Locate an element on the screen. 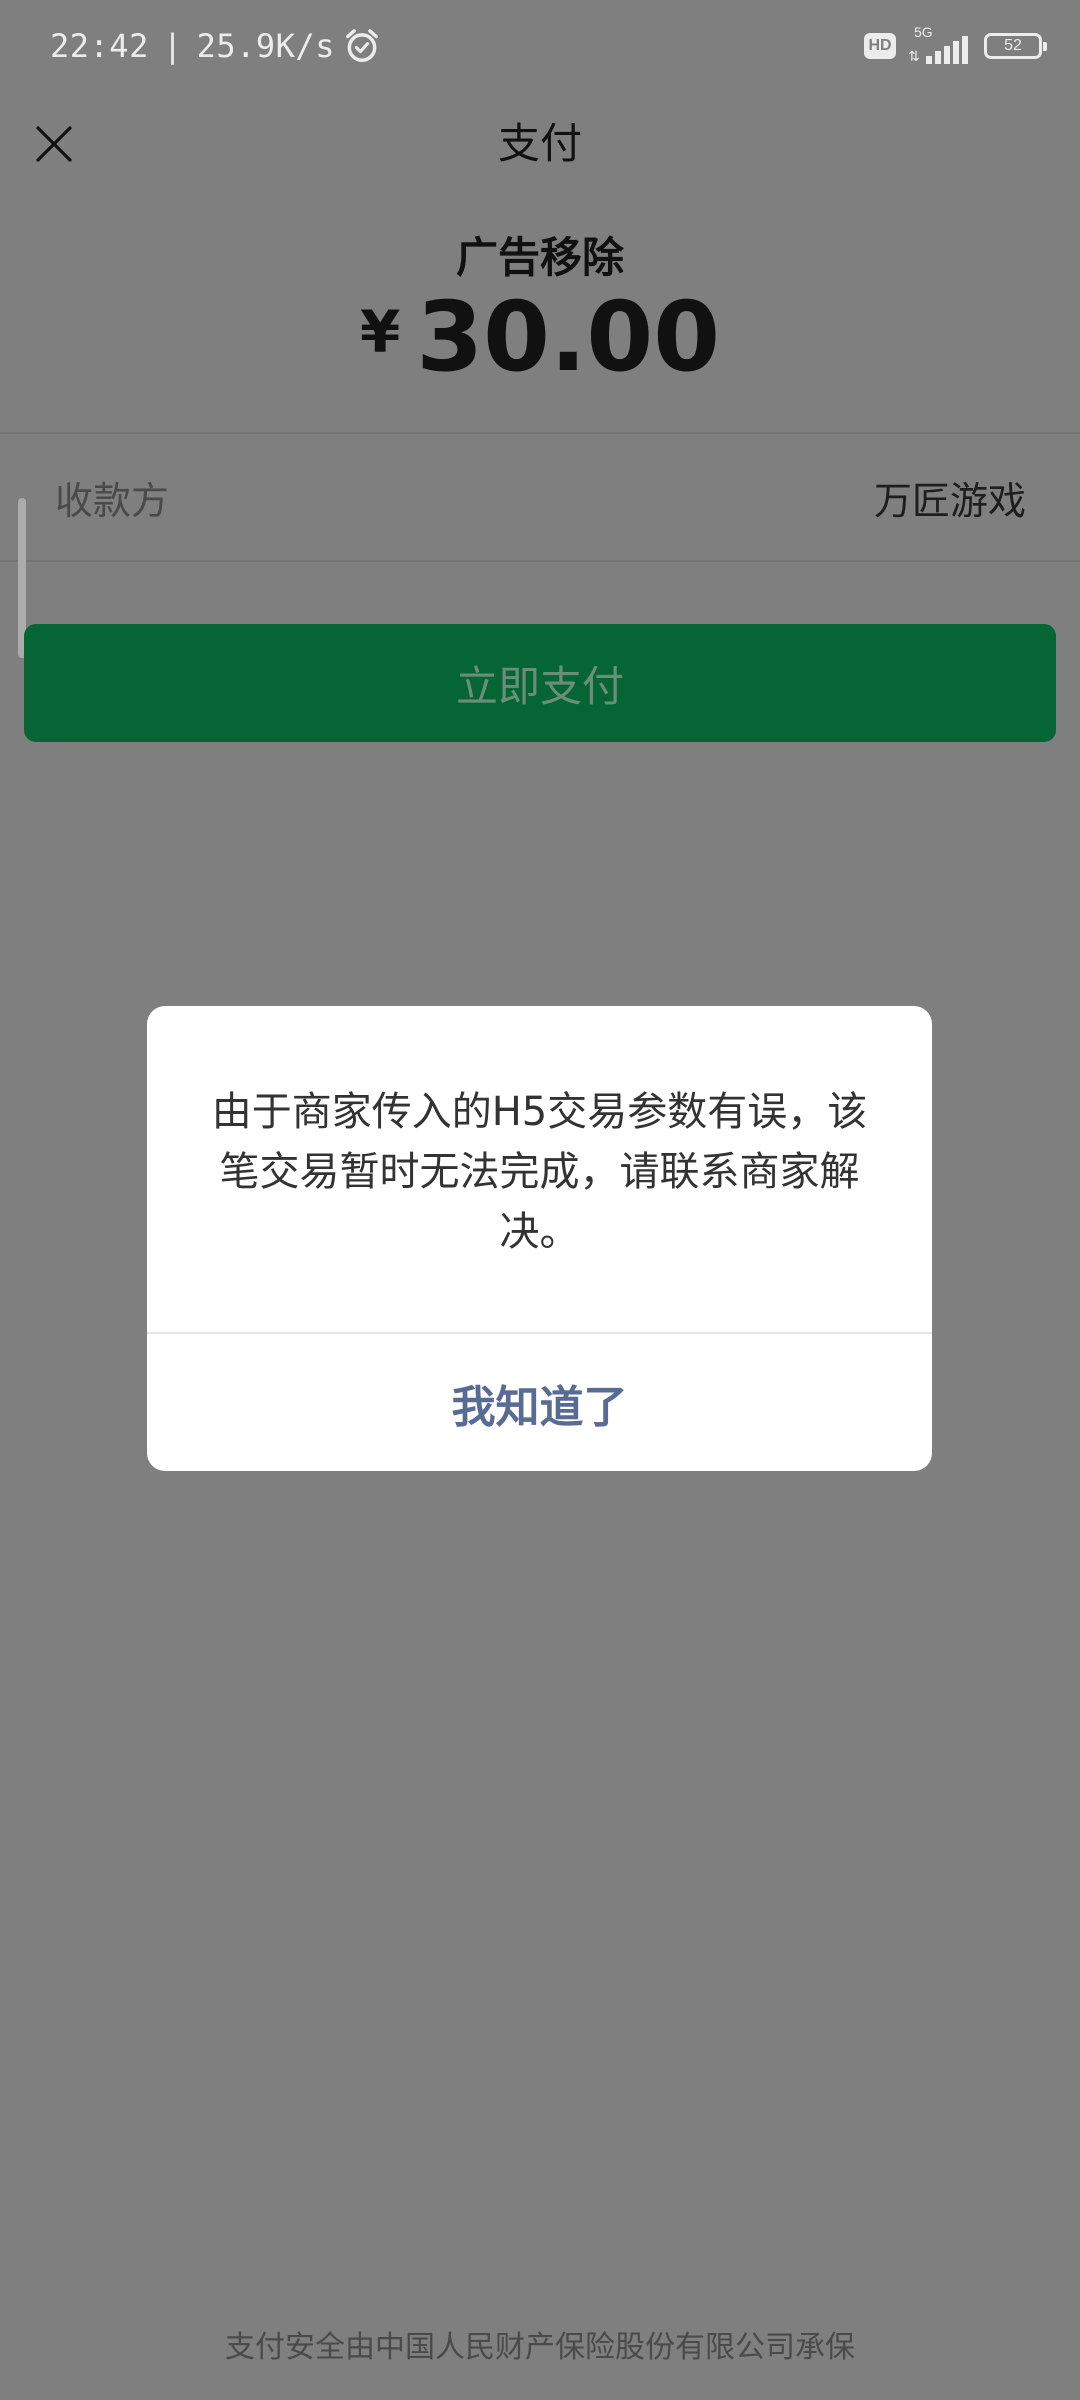  hd-badge: HD is located at coordinates (880, 46).